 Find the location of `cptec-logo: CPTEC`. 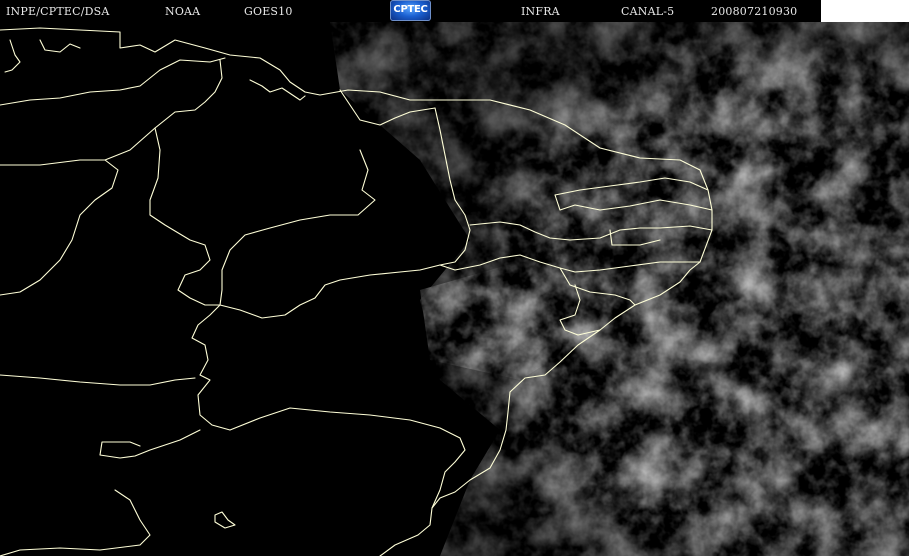

cptec-logo: CPTEC is located at coordinates (410, 10).